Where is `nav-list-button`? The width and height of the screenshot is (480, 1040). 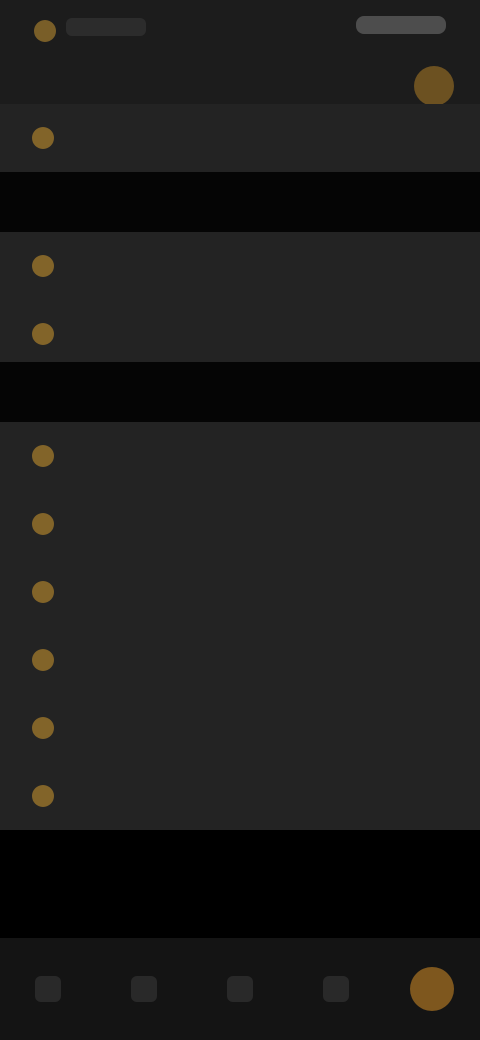
nav-list-button is located at coordinates (144, 989).